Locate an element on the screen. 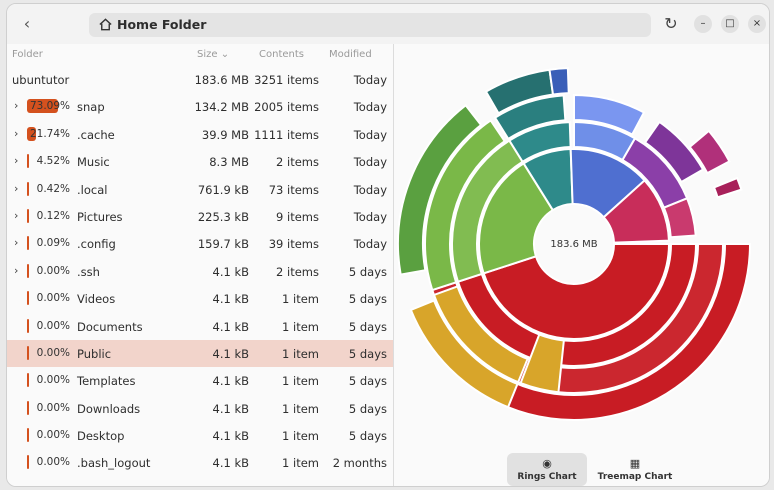 This screenshot has height=490, width=774. table-row: 0.00% Public 4.1 kB 1 item 5 days is located at coordinates (200, 353).